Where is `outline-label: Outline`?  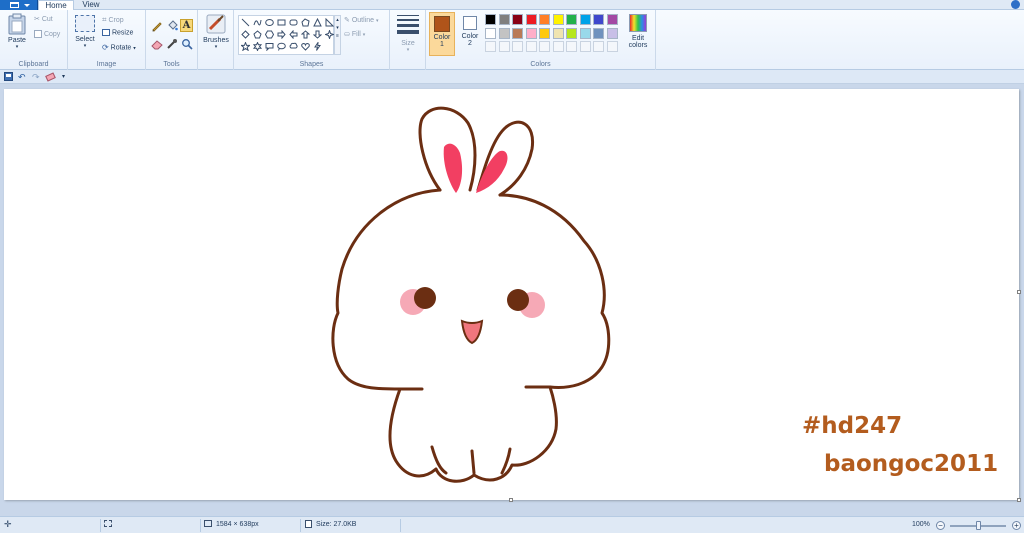
outline-label: Outline is located at coordinates (363, 20).